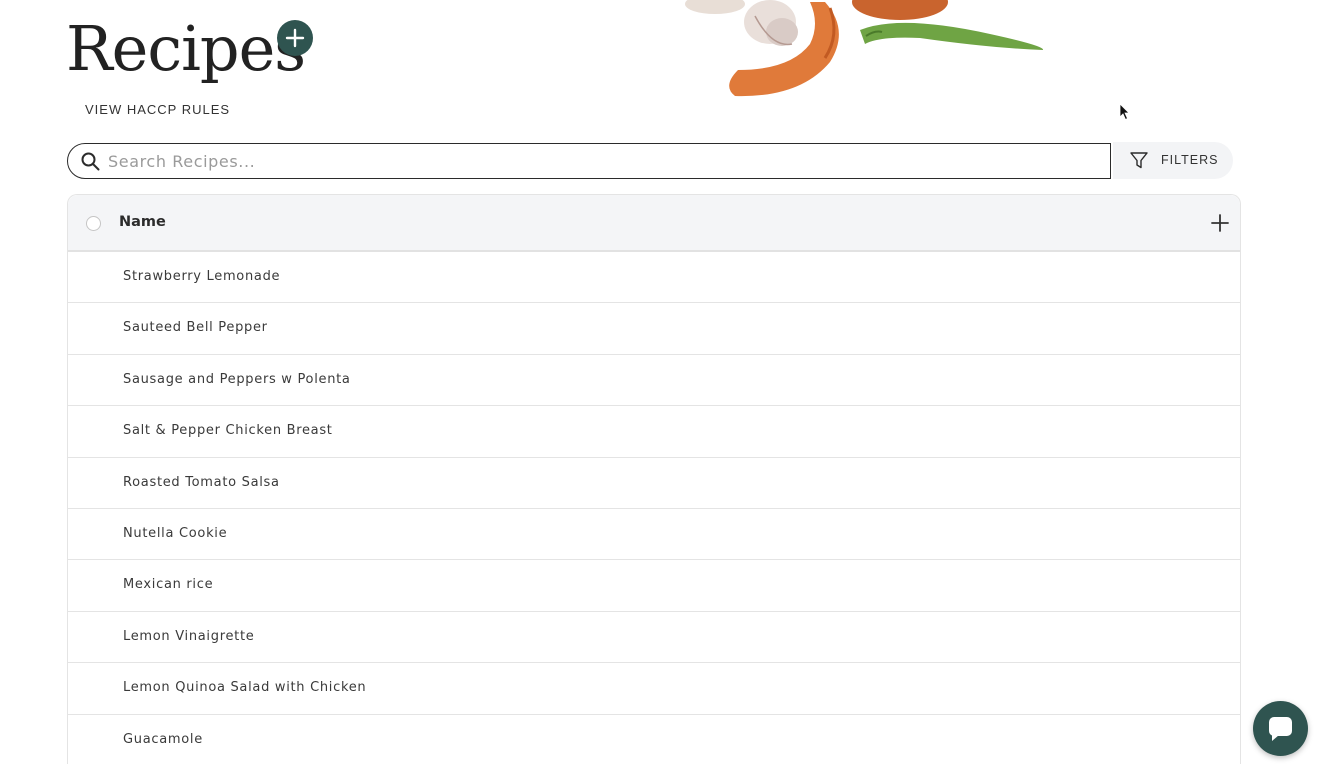 The image size is (1318, 764). I want to click on add-column-button, so click(1220, 224).